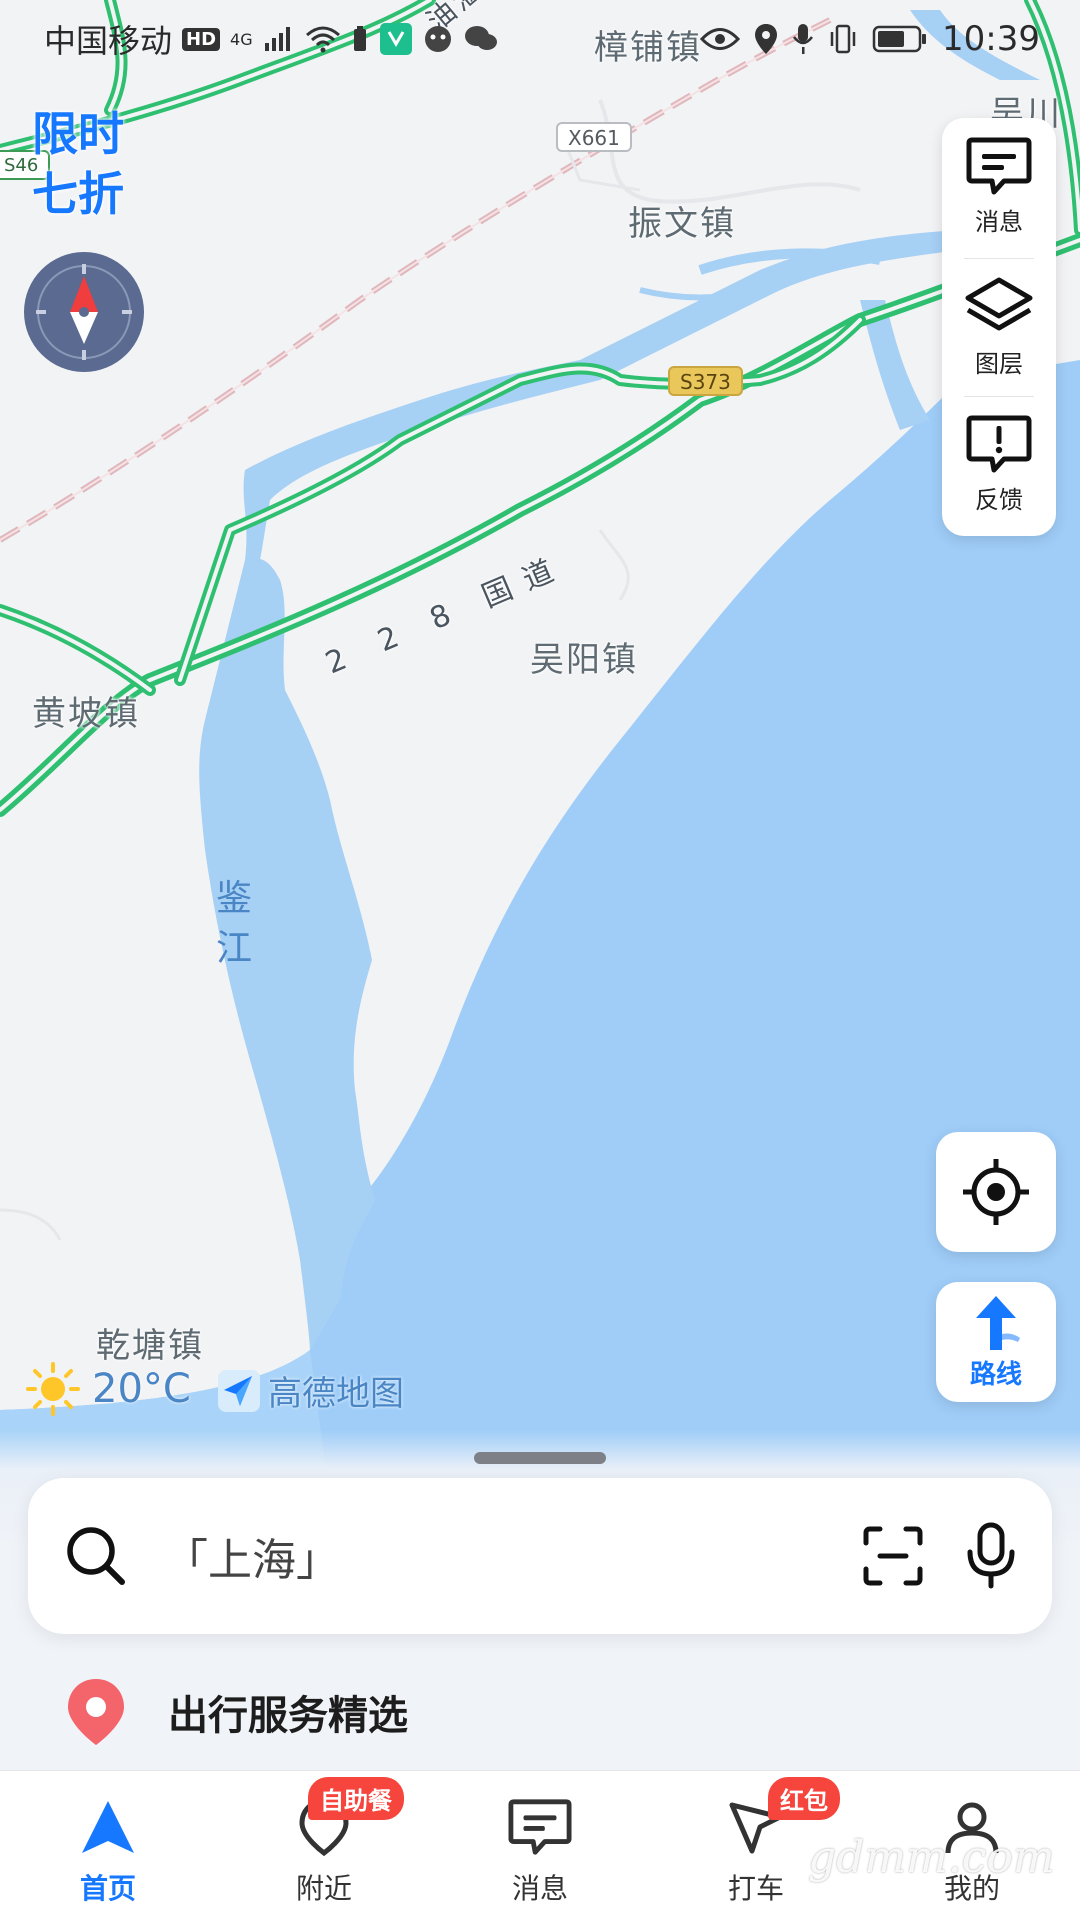  Describe the element at coordinates (540, 1712) in the screenshot. I see `travel-services-section: 出行服务精选` at that location.